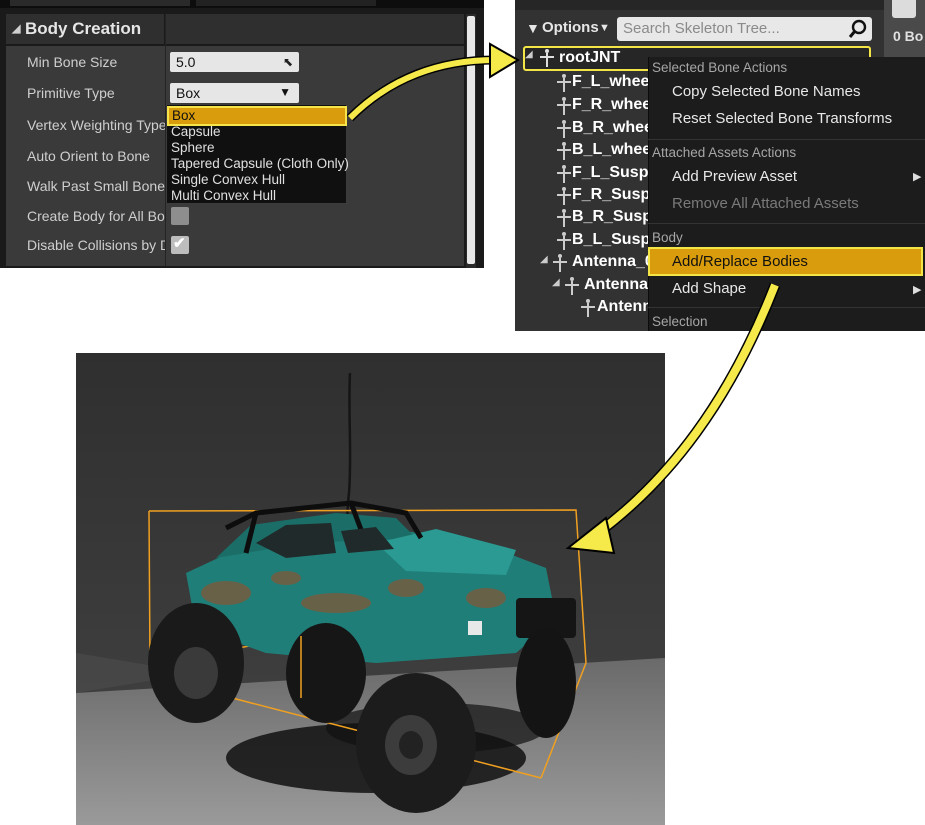 Image resolution: width=925 pixels, height=825 pixels. I want to click on min-bone-size-value: 5.0, so click(186, 62).